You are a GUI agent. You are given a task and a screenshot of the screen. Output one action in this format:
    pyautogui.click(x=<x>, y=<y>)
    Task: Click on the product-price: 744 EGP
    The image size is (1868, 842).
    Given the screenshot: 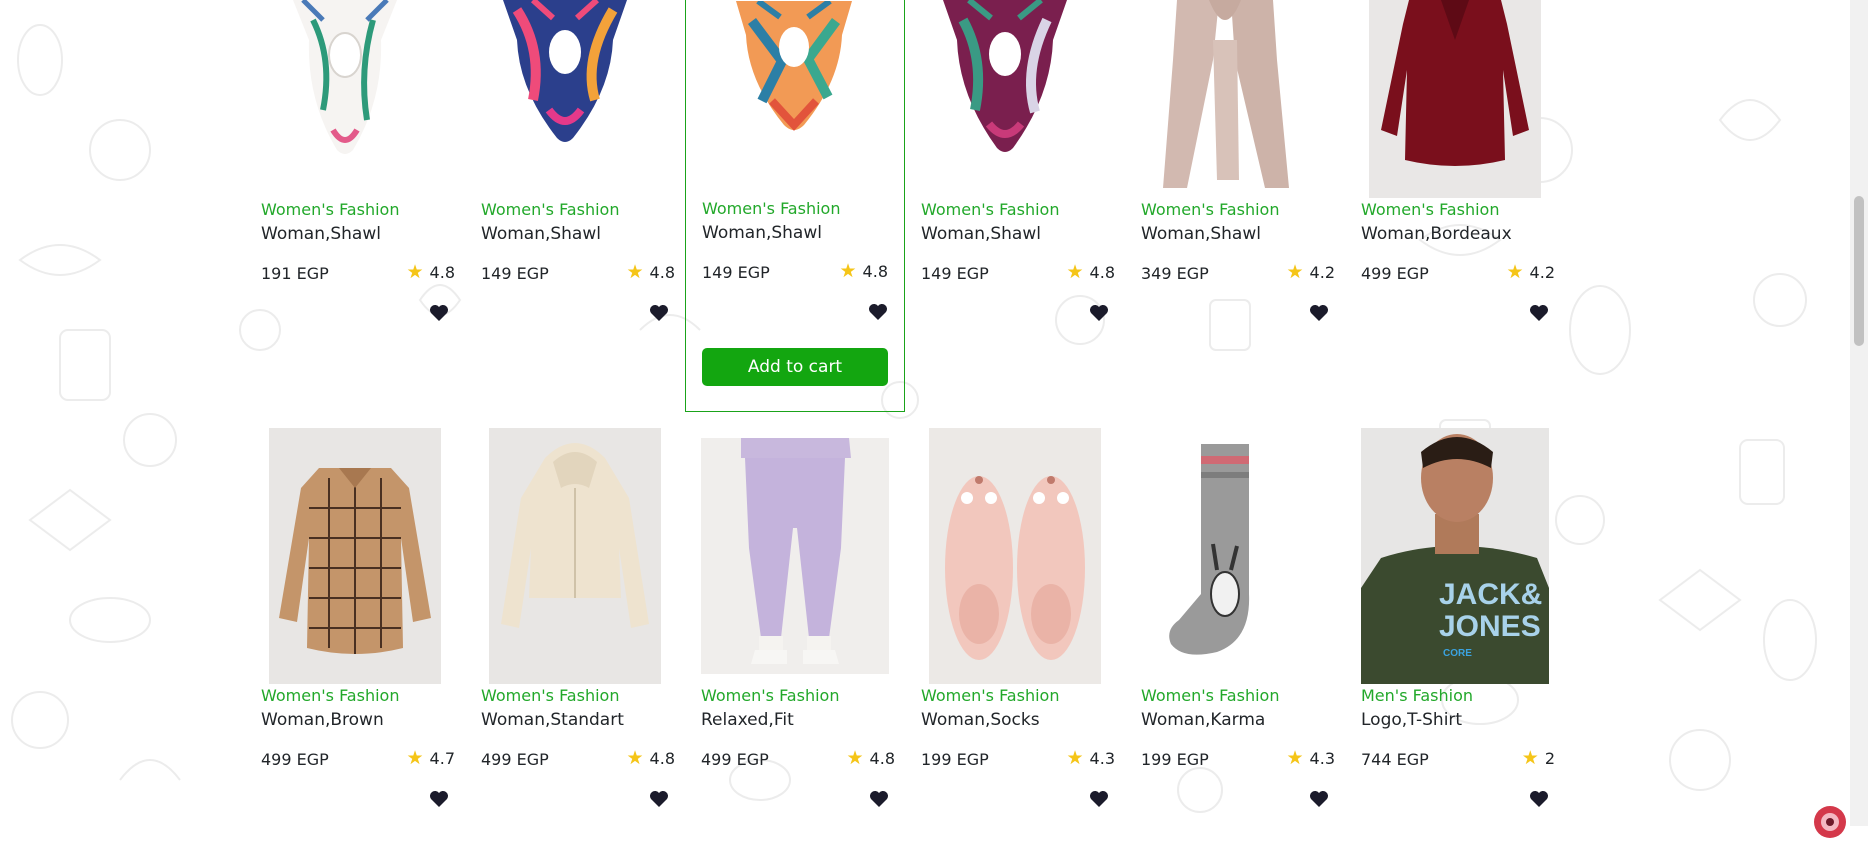 What is the action you would take?
    pyautogui.click(x=1395, y=759)
    